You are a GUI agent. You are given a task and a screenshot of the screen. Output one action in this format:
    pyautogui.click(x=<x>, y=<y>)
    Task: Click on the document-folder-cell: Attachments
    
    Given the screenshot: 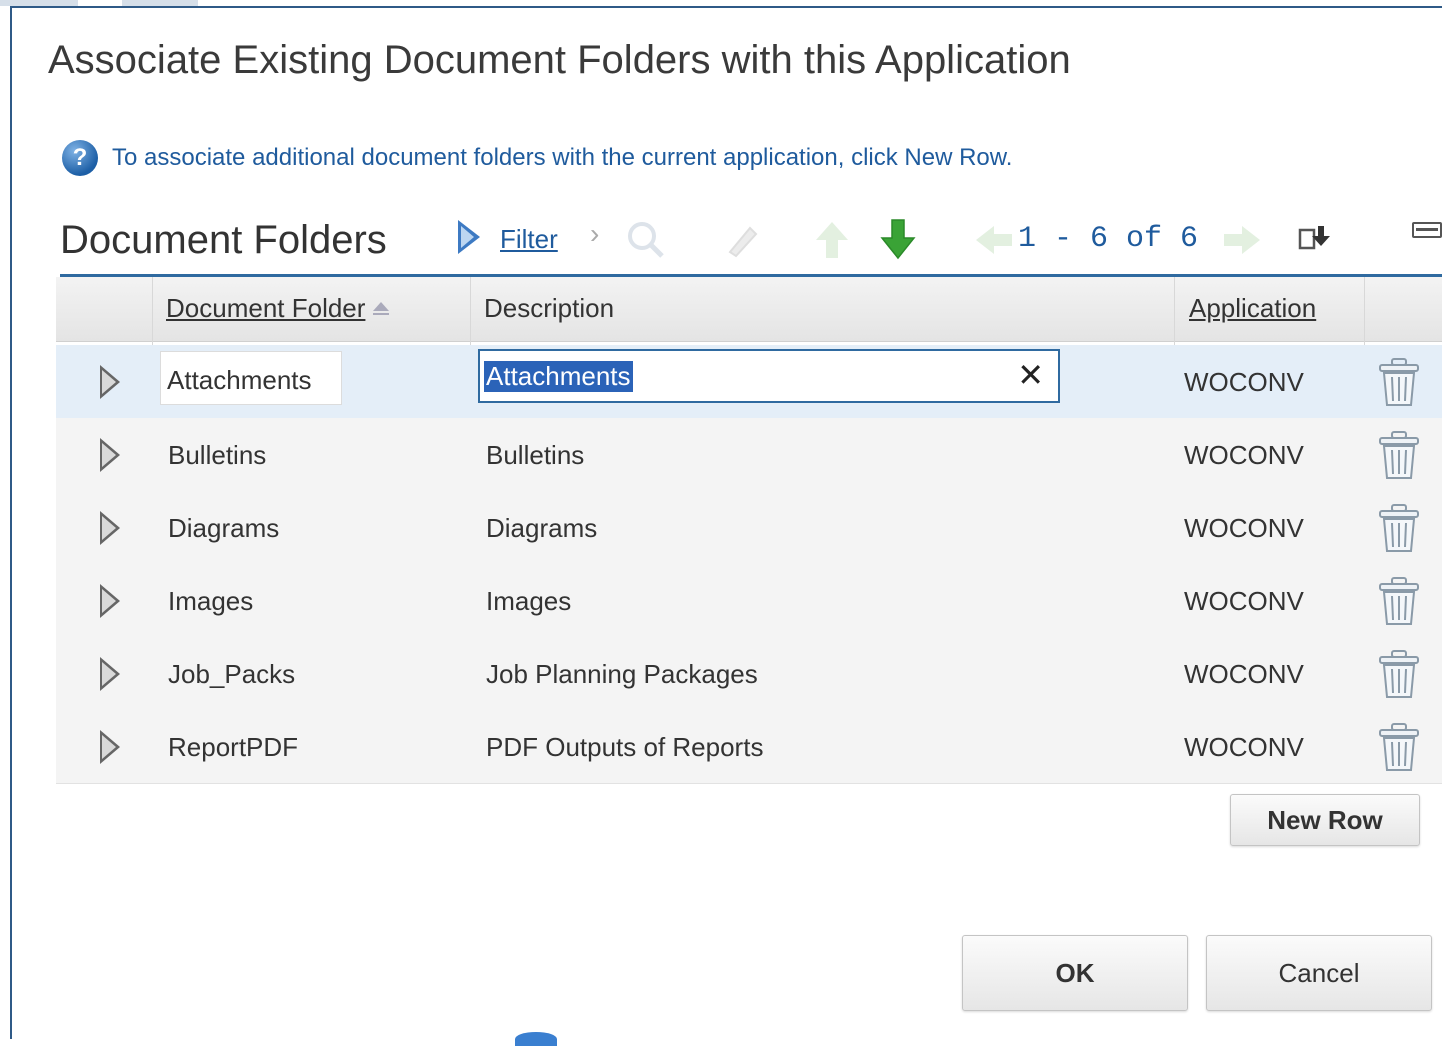 What is the action you would take?
    pyautogui.click(x=251, y=378)
    